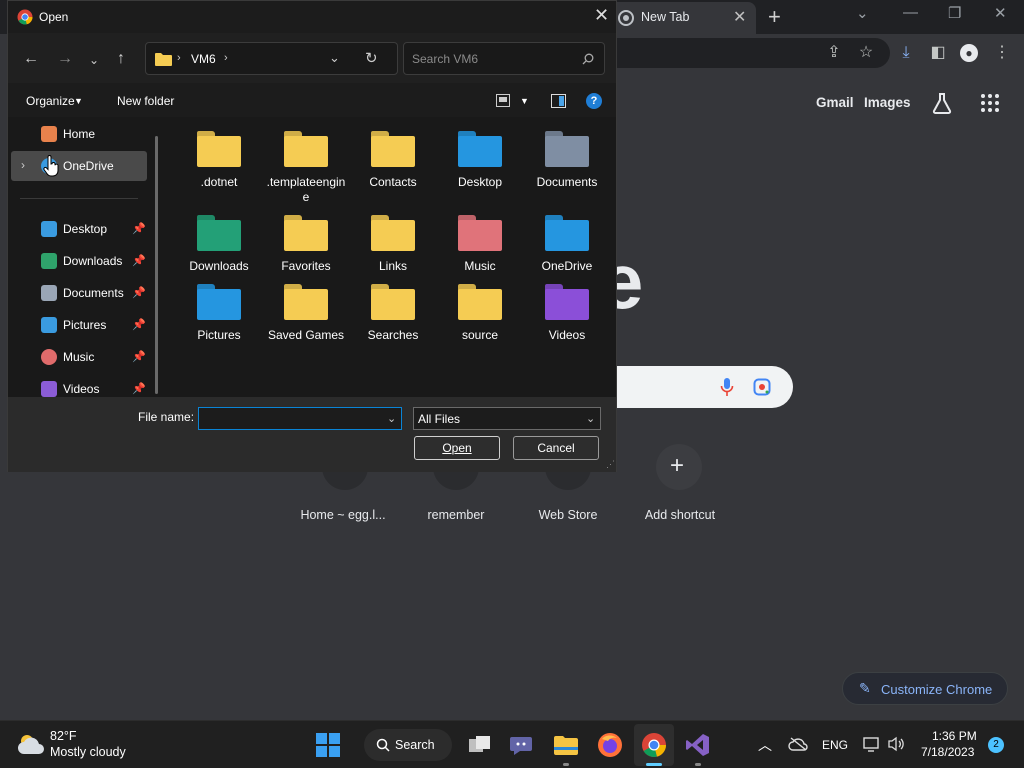 The image size is (1024, 768). What do you see at coordinates (79, 166) in the screenshot?
I see `nav-item-onedrive: › OneDrive` at bounding box center [79, 166].